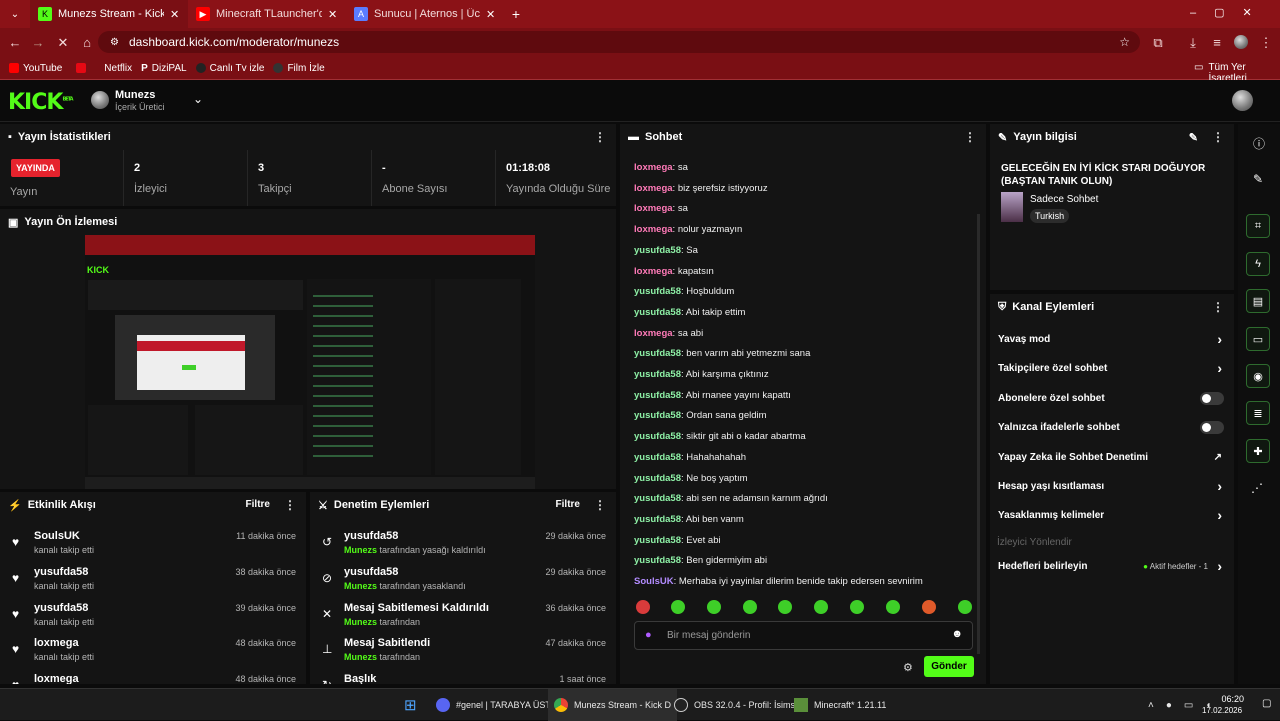  I want to click on action-banned-words: Yasaklanmış kelimeler ›, so click(1112, 516).